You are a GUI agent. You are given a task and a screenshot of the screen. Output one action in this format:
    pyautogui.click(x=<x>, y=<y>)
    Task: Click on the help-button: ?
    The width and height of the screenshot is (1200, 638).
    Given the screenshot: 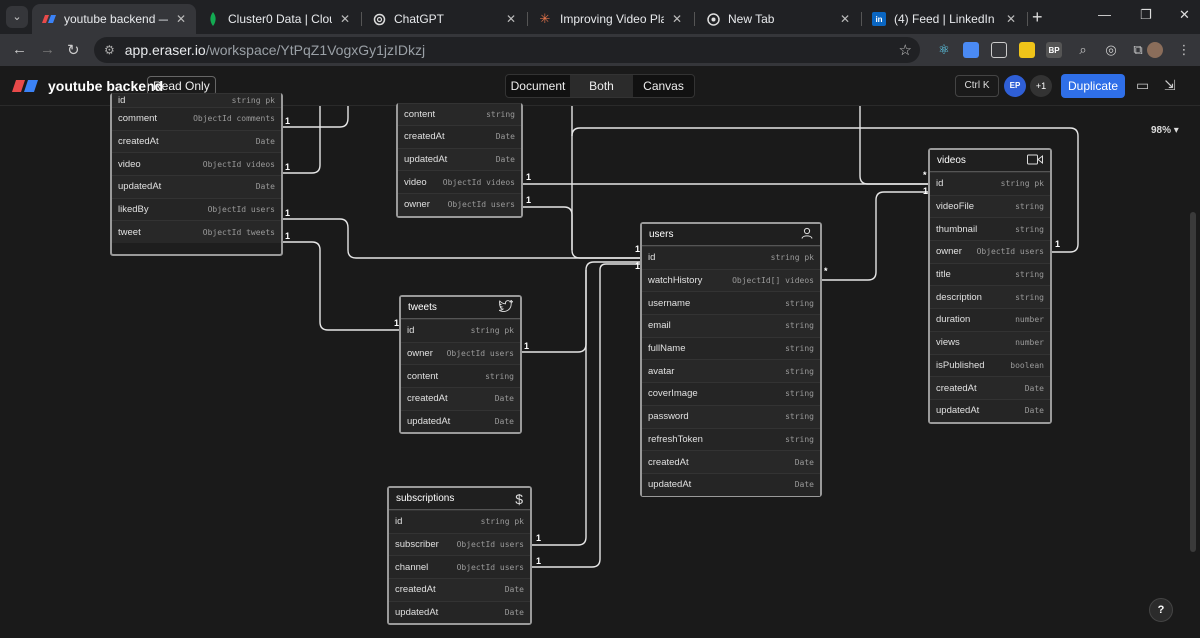 What is the action you would take?
    pyautogui.click(x=1161, y=610)
    